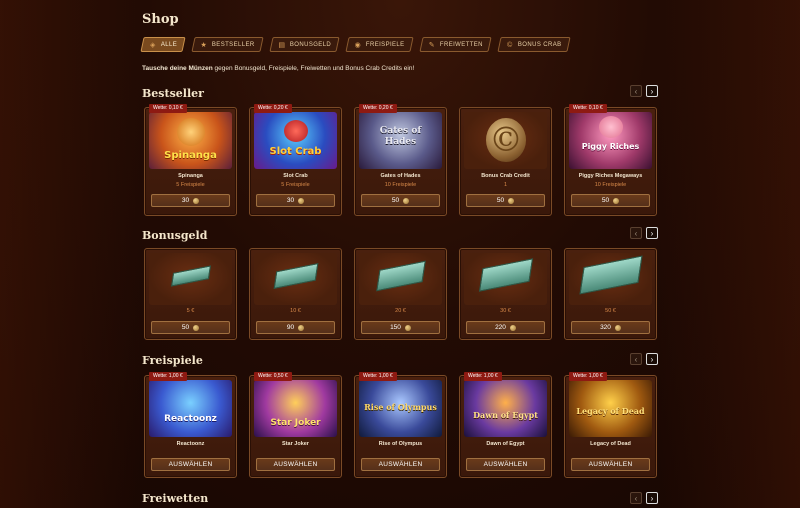 The image size is (800, 508). I want to click on bonus-card: 30 € 220, so click(505, 294).